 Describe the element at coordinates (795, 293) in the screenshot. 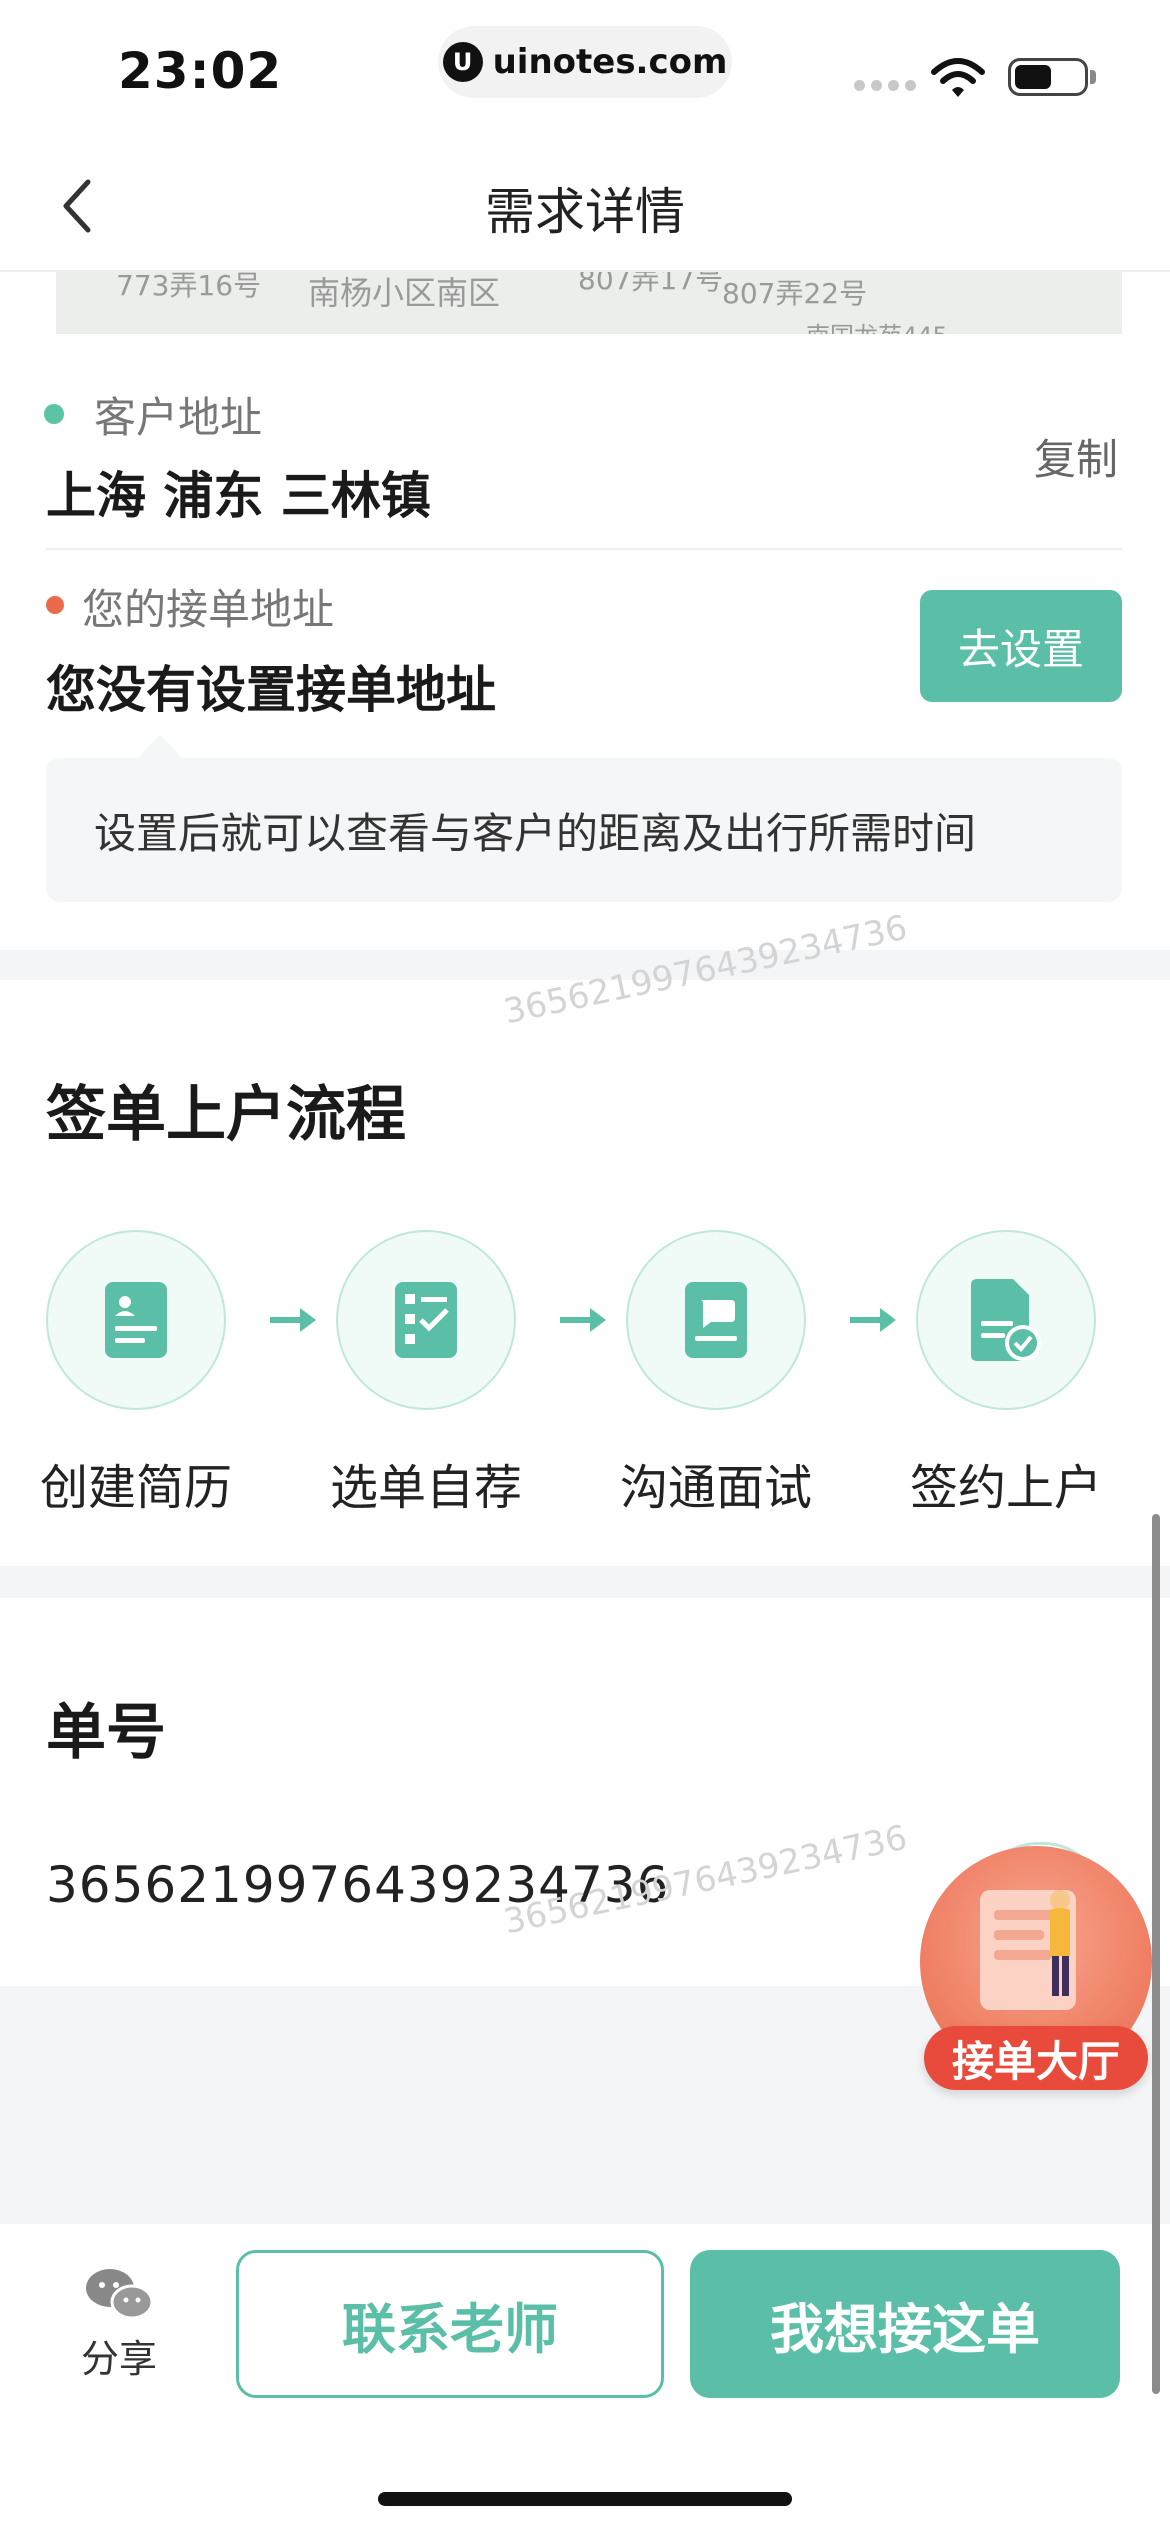

I see `map-label: 807弄22号` at that location.